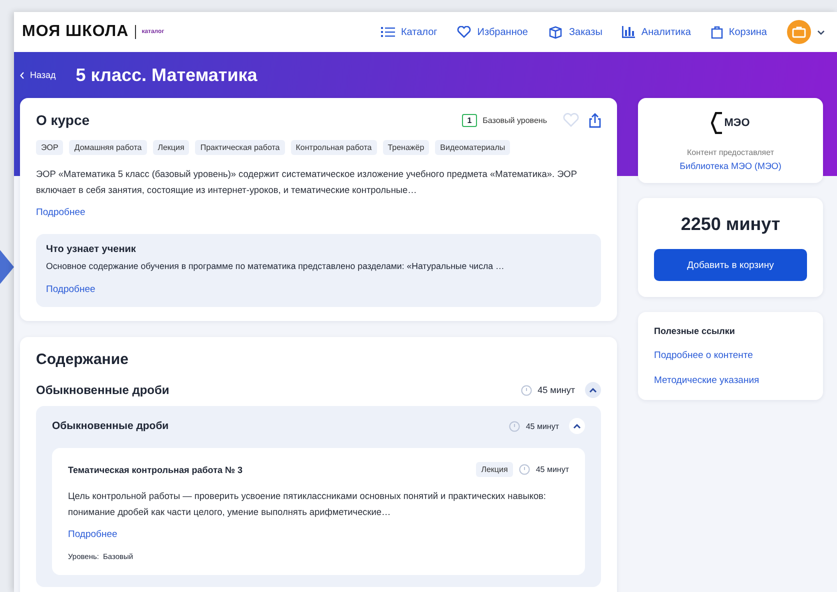  I want to click on provider-caption: Контент предоставляет, so click(730, 152).